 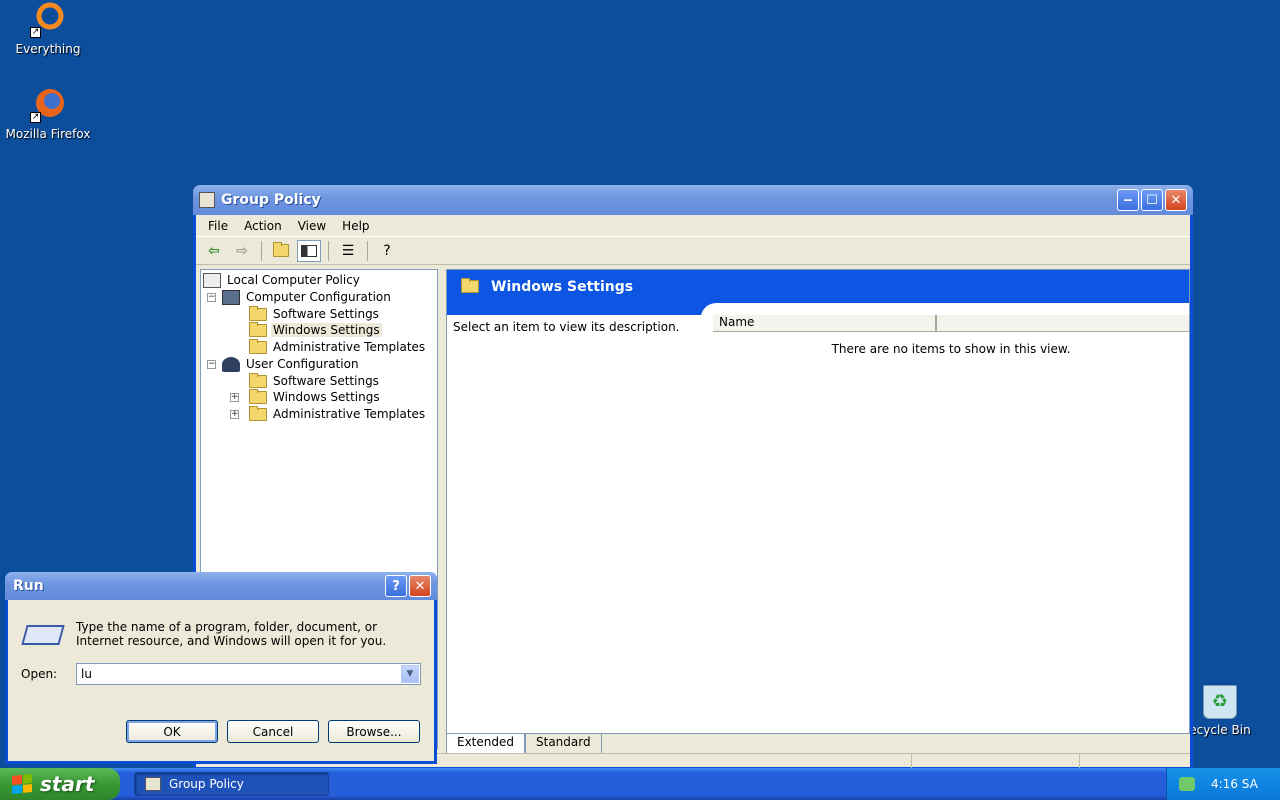 I want to click on menu-help: Help, so click(x=355, y=226).